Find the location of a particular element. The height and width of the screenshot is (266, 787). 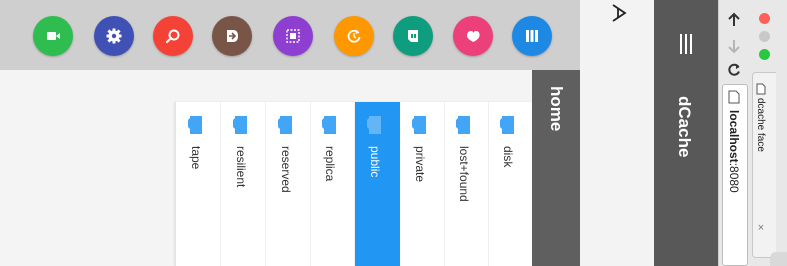

folder-label: replica is located at coordinates (330, 164).